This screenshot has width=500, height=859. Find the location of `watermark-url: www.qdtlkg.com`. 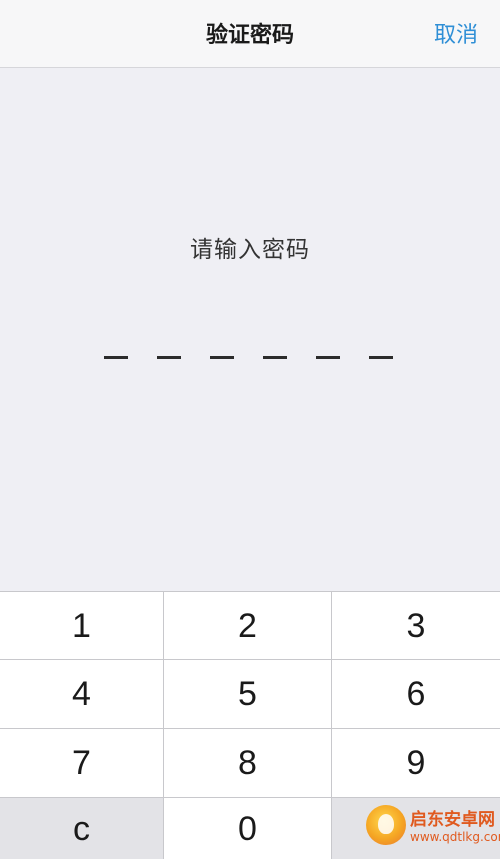

watermark-url: www.qdtlkg.com is located at coordinates (455, 837).